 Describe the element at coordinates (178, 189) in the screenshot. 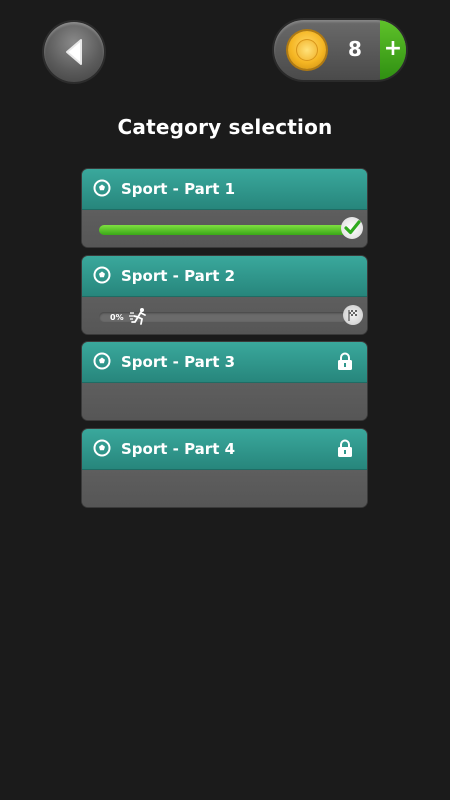

I see `category-label: Sport - Part 1` at that location.